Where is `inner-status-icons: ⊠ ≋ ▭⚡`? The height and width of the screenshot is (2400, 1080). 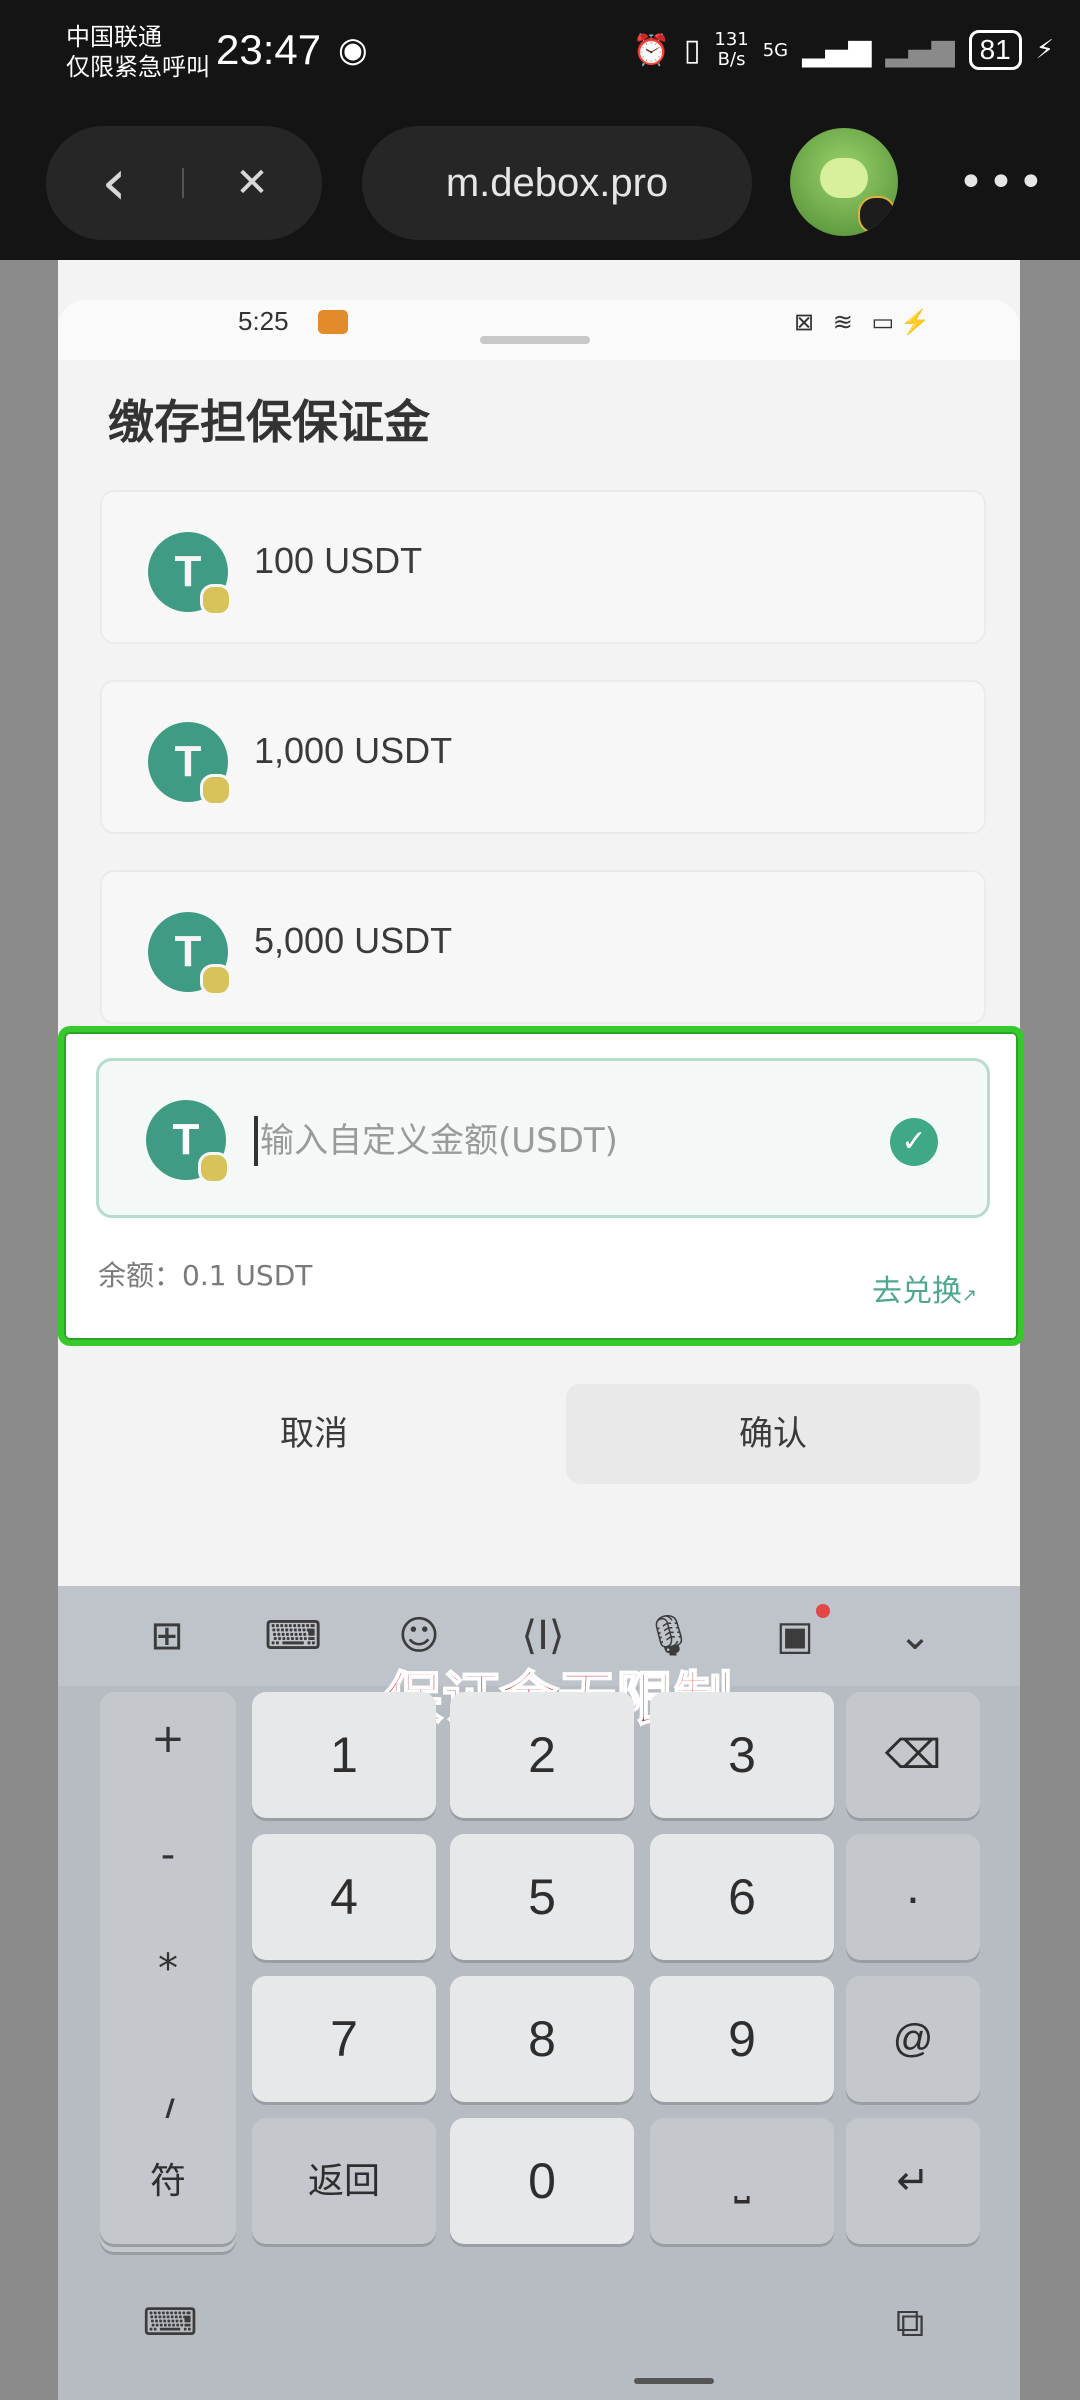 inner-status-icons: ⊠ ≋ ▭⚡ is located at coordinates (865, 322).